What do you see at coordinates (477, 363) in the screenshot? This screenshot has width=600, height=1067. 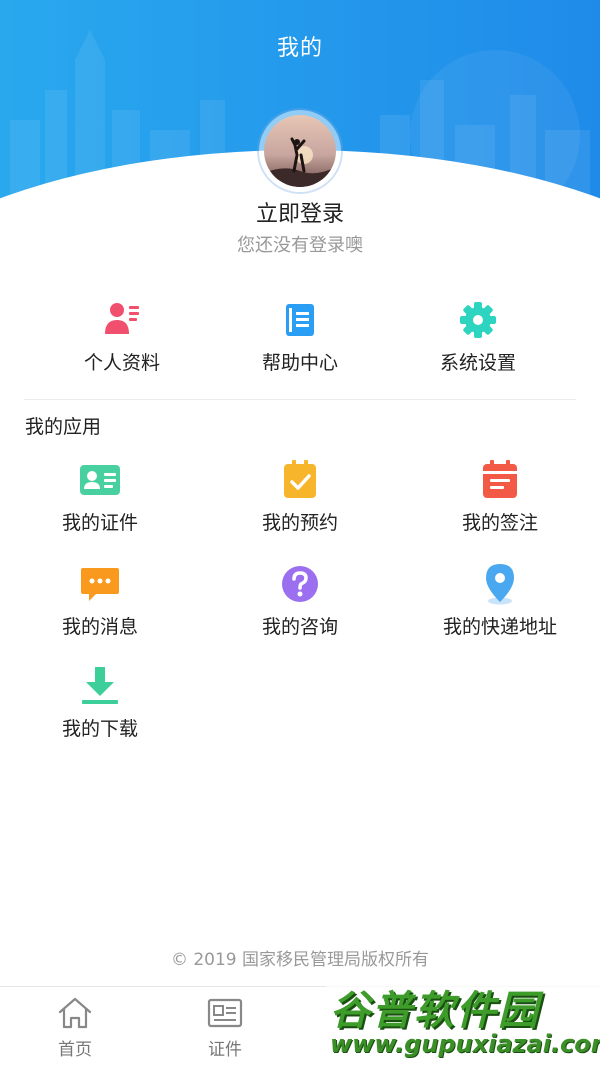 I see `quick-item-label: 系统设置` at bounding box center [477, 363].